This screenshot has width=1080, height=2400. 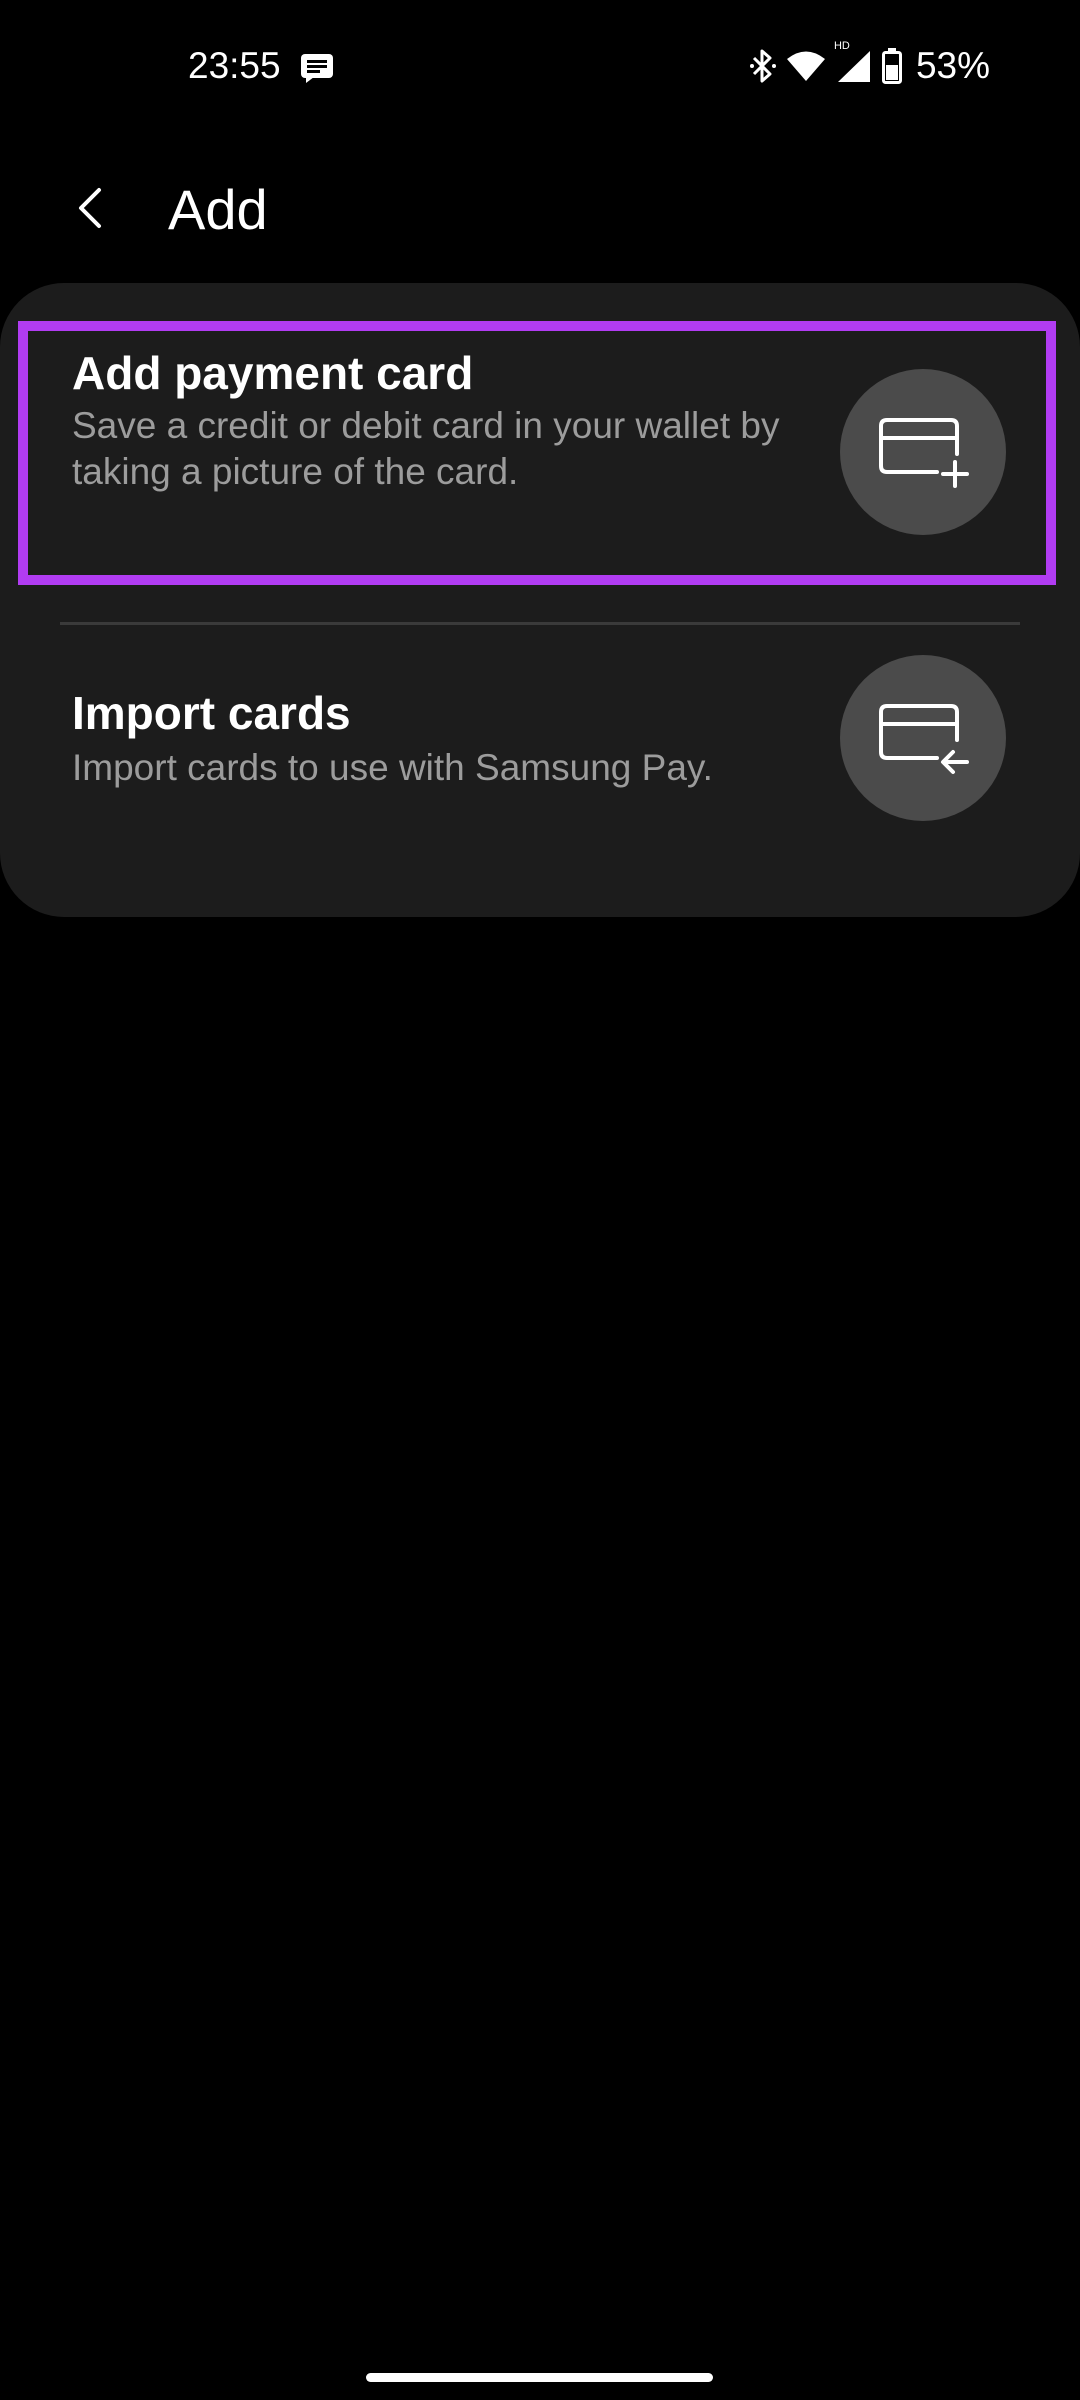 What do you see at coordinates (540, 67) in the screenshot?
I see `status-bar: 23:55 HD 53%` at bounding box center [540, 67].